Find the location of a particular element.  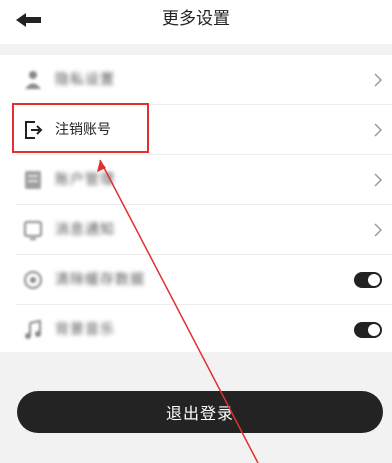

settings-item-clear-cache: 清除缓存数据 is located at coordinates (196, 280).